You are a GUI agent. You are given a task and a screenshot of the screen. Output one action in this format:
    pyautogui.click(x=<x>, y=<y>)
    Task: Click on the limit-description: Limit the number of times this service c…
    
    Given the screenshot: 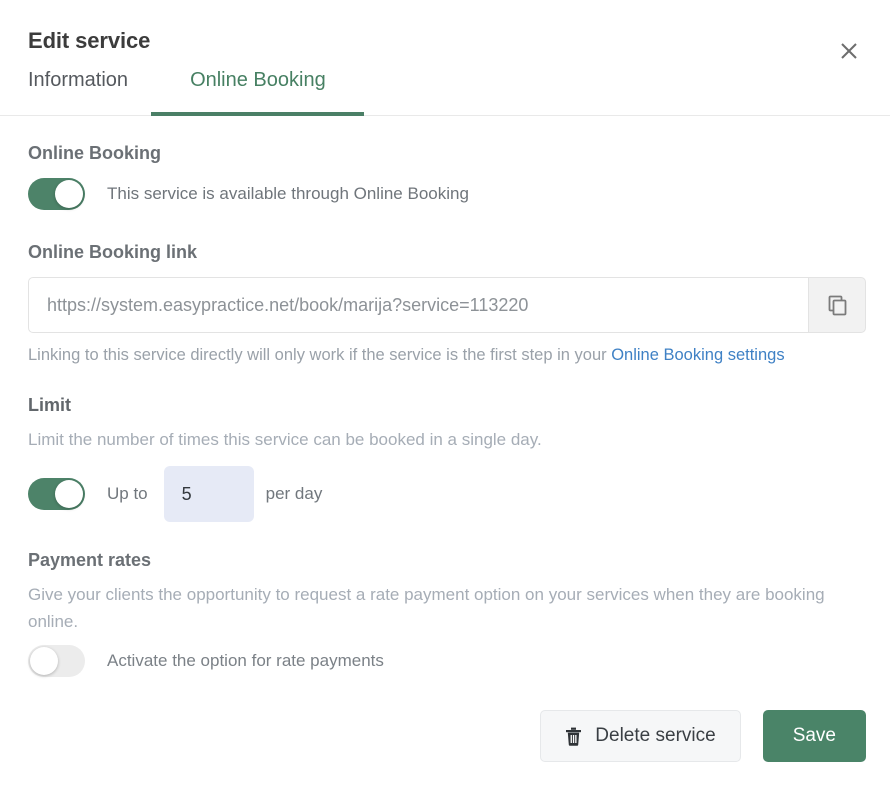 What is the action you would take?
    pyautogui.click(x=285, y=439)
    